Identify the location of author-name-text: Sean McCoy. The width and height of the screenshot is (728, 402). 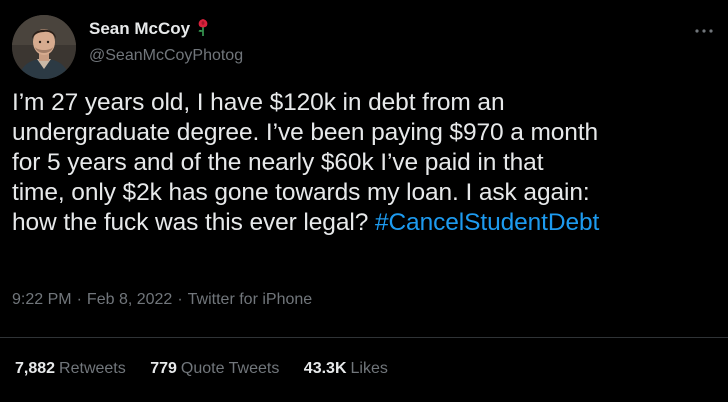
(139, 28).